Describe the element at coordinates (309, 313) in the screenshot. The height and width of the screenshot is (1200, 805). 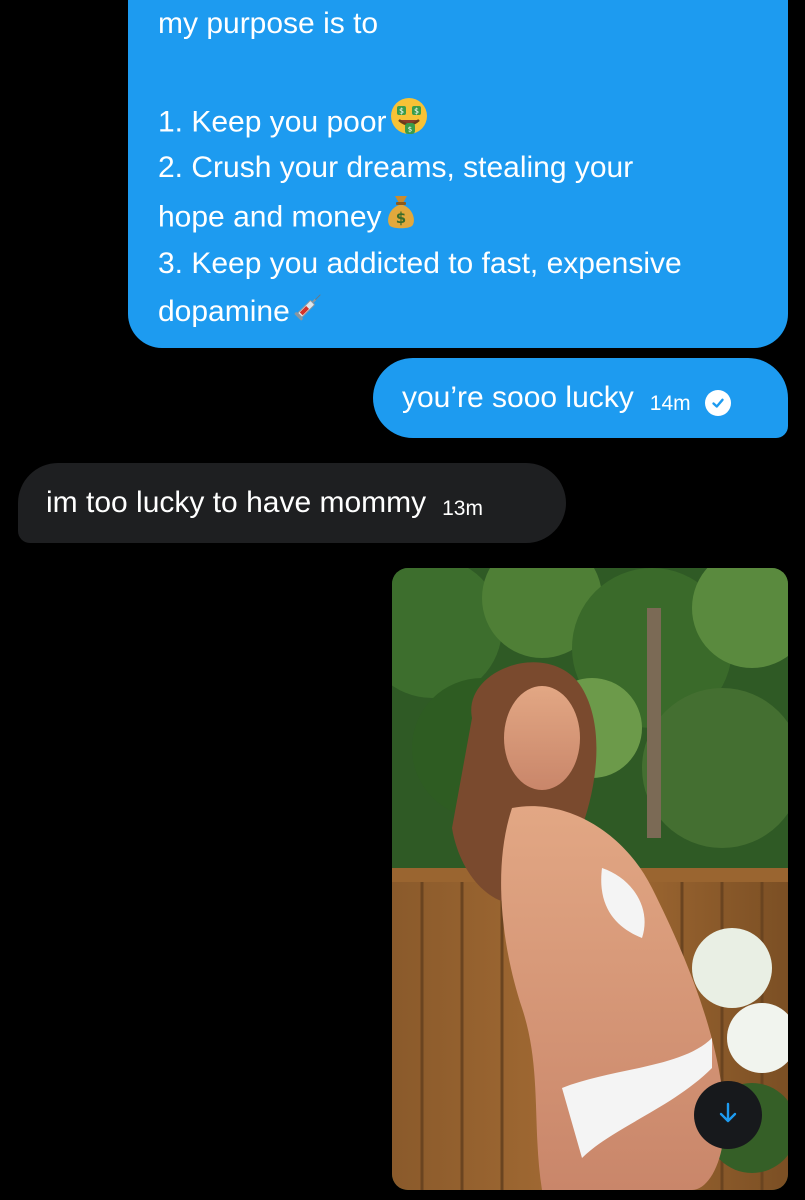
I see `syringe-icon` at that location.